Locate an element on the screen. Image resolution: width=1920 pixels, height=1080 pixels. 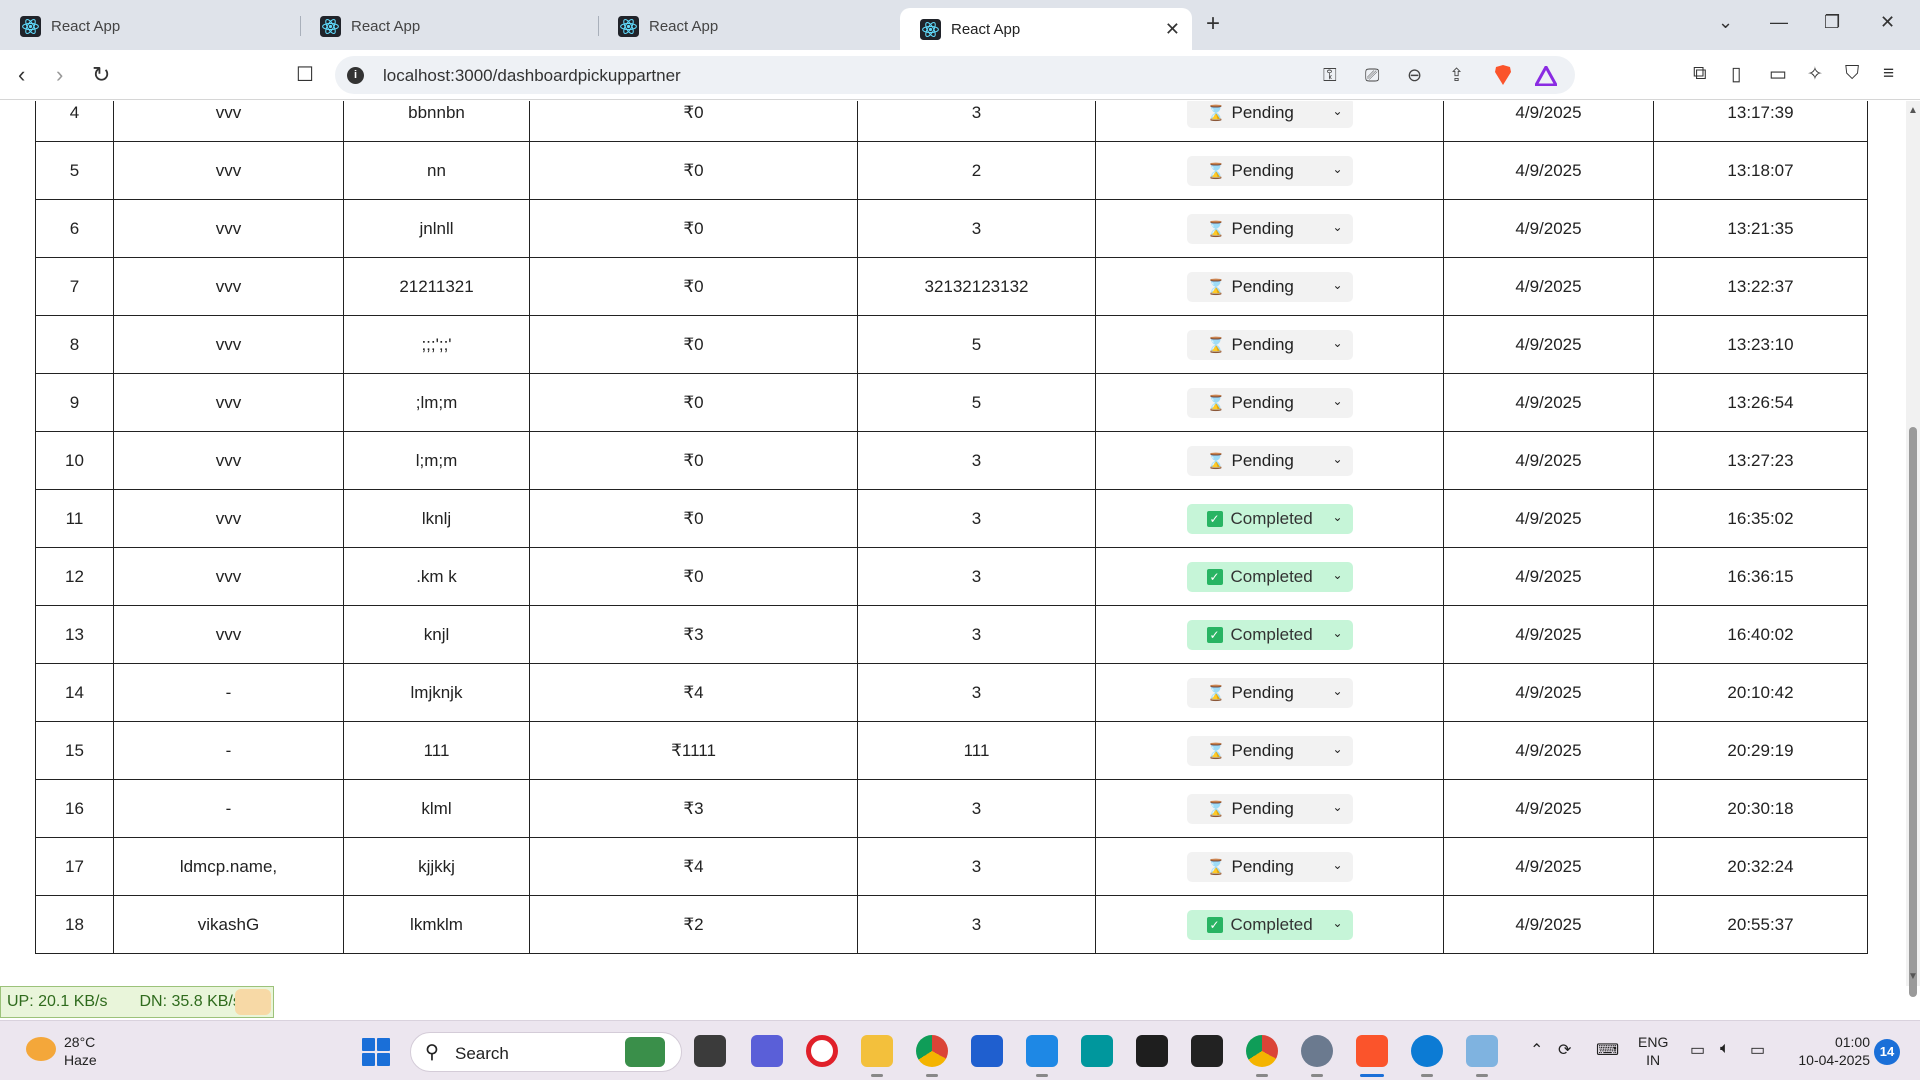
minimize-icon: — is located at coordinates (1779, 22).